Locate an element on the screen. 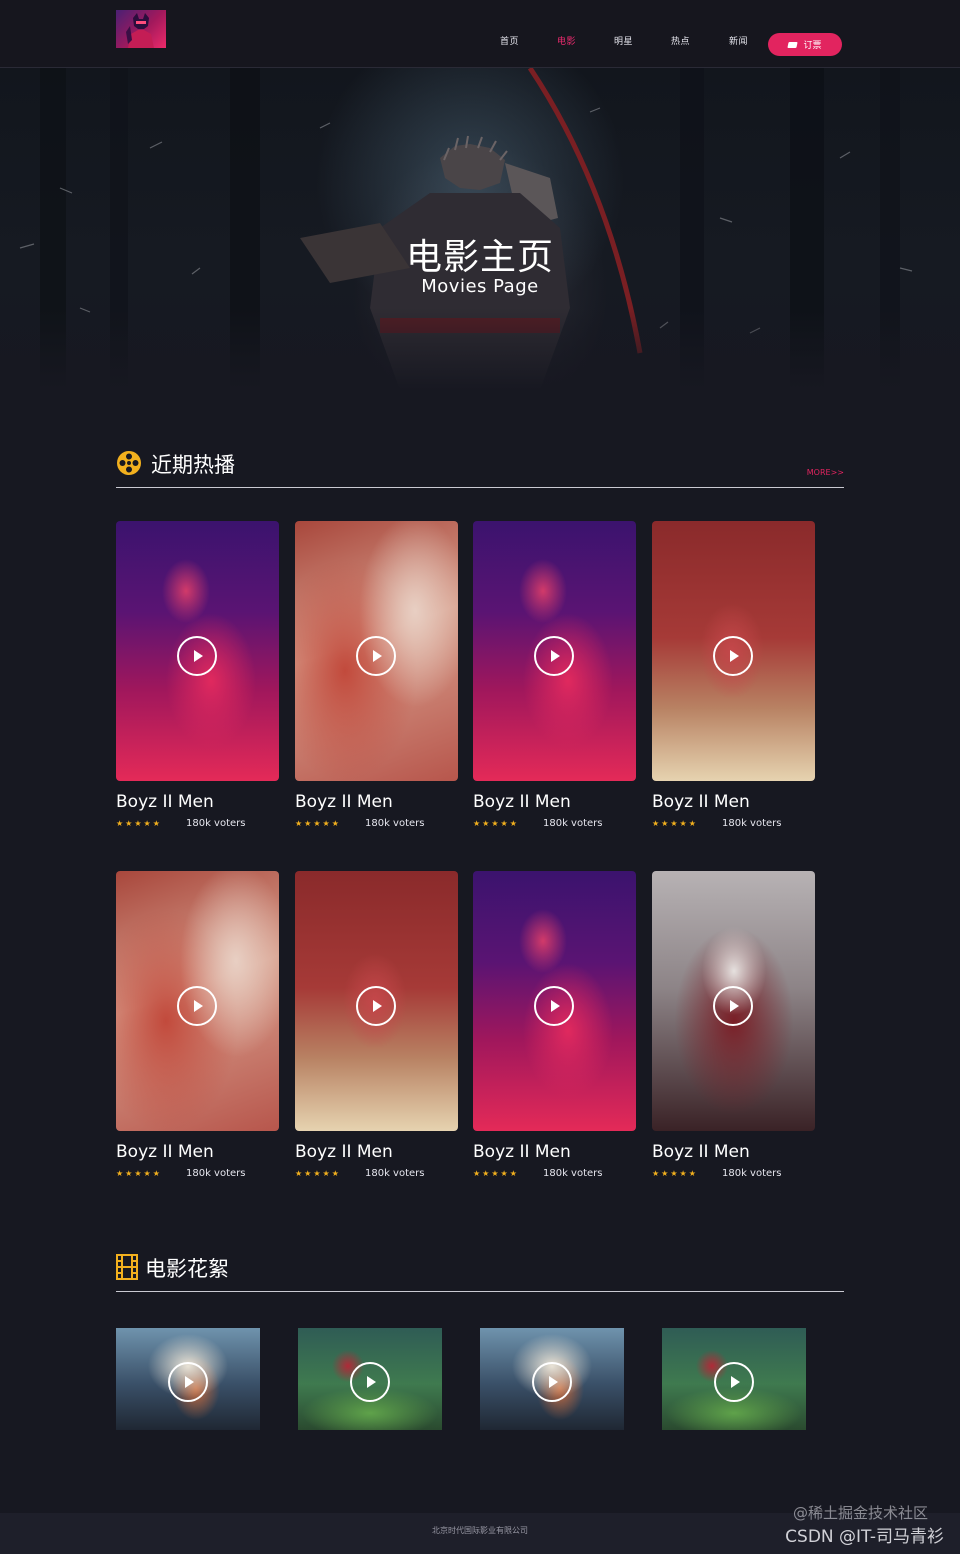  page-subtitle: Movies Page is located at coordinates (480, 286).